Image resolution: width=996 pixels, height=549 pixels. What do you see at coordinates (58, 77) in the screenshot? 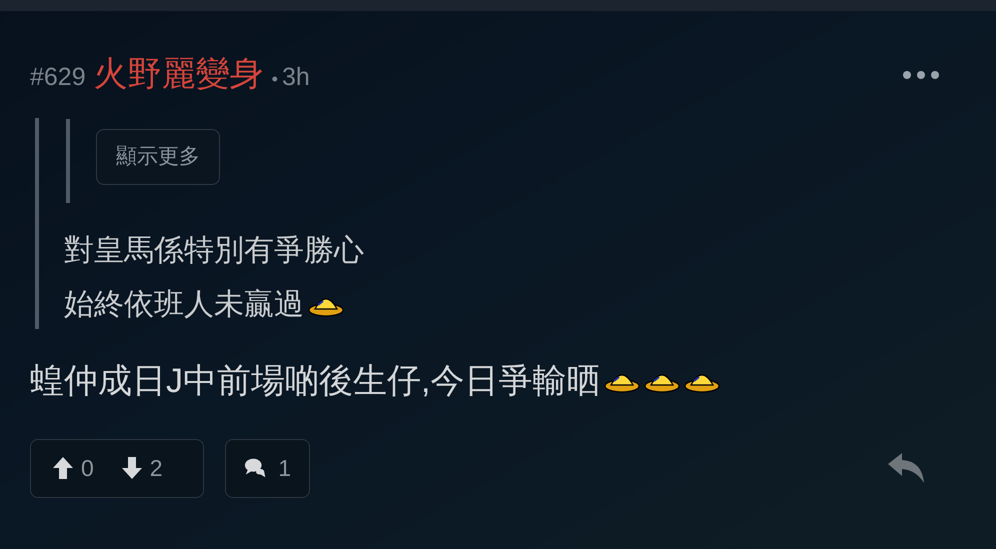
I see `post-number: #629` at bounding box center [58, 77].